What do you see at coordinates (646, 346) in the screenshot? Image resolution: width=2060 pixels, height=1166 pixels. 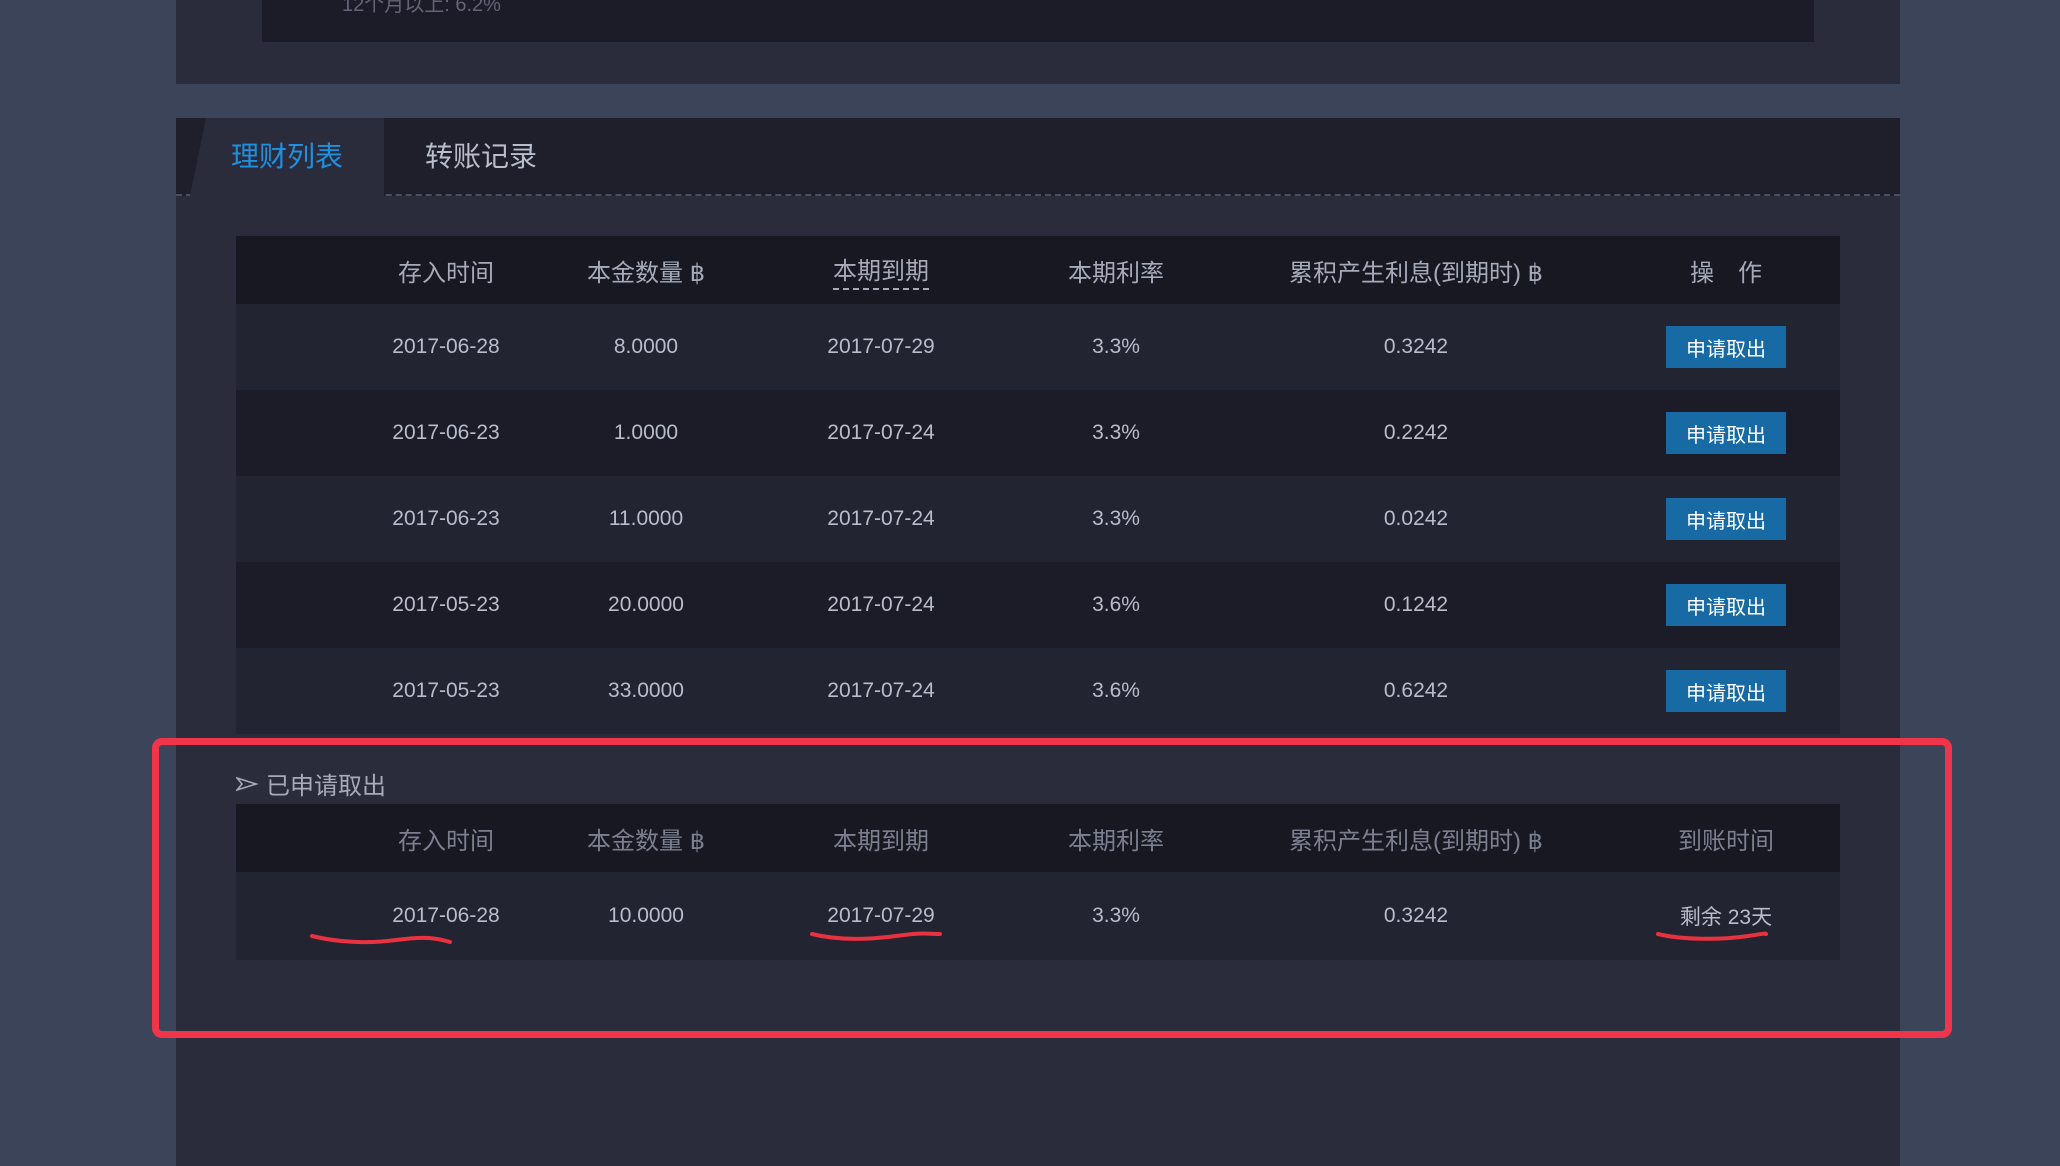 I see `cell-principal: 8.0000` at bounding box center [646, 346].